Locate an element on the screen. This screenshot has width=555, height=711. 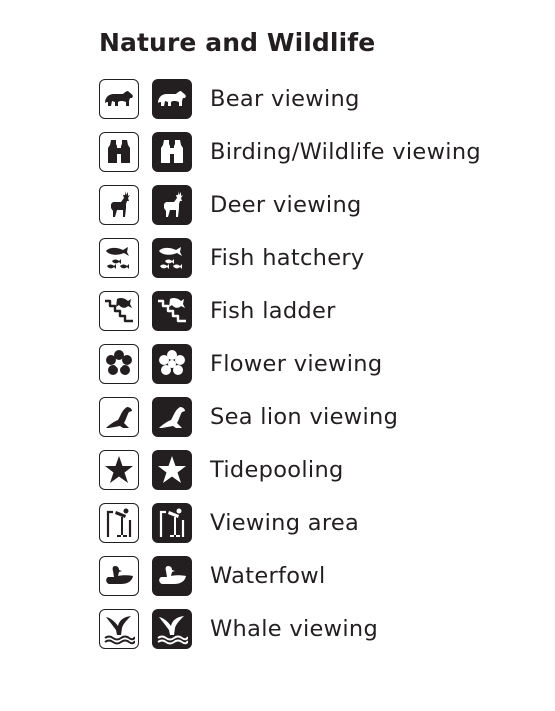
legend-item-waterfowl: Waterfowl is located at coordinates (212, 576).